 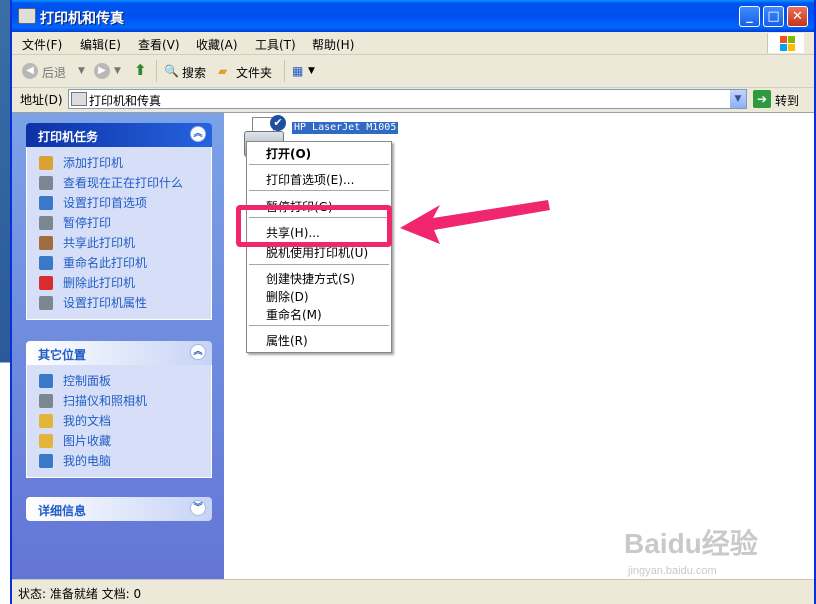 What do you see at coordinates (119, 509) in the screenshot?
I see `details-header: 详细信息 ︾` at bounding box center [119, 509].